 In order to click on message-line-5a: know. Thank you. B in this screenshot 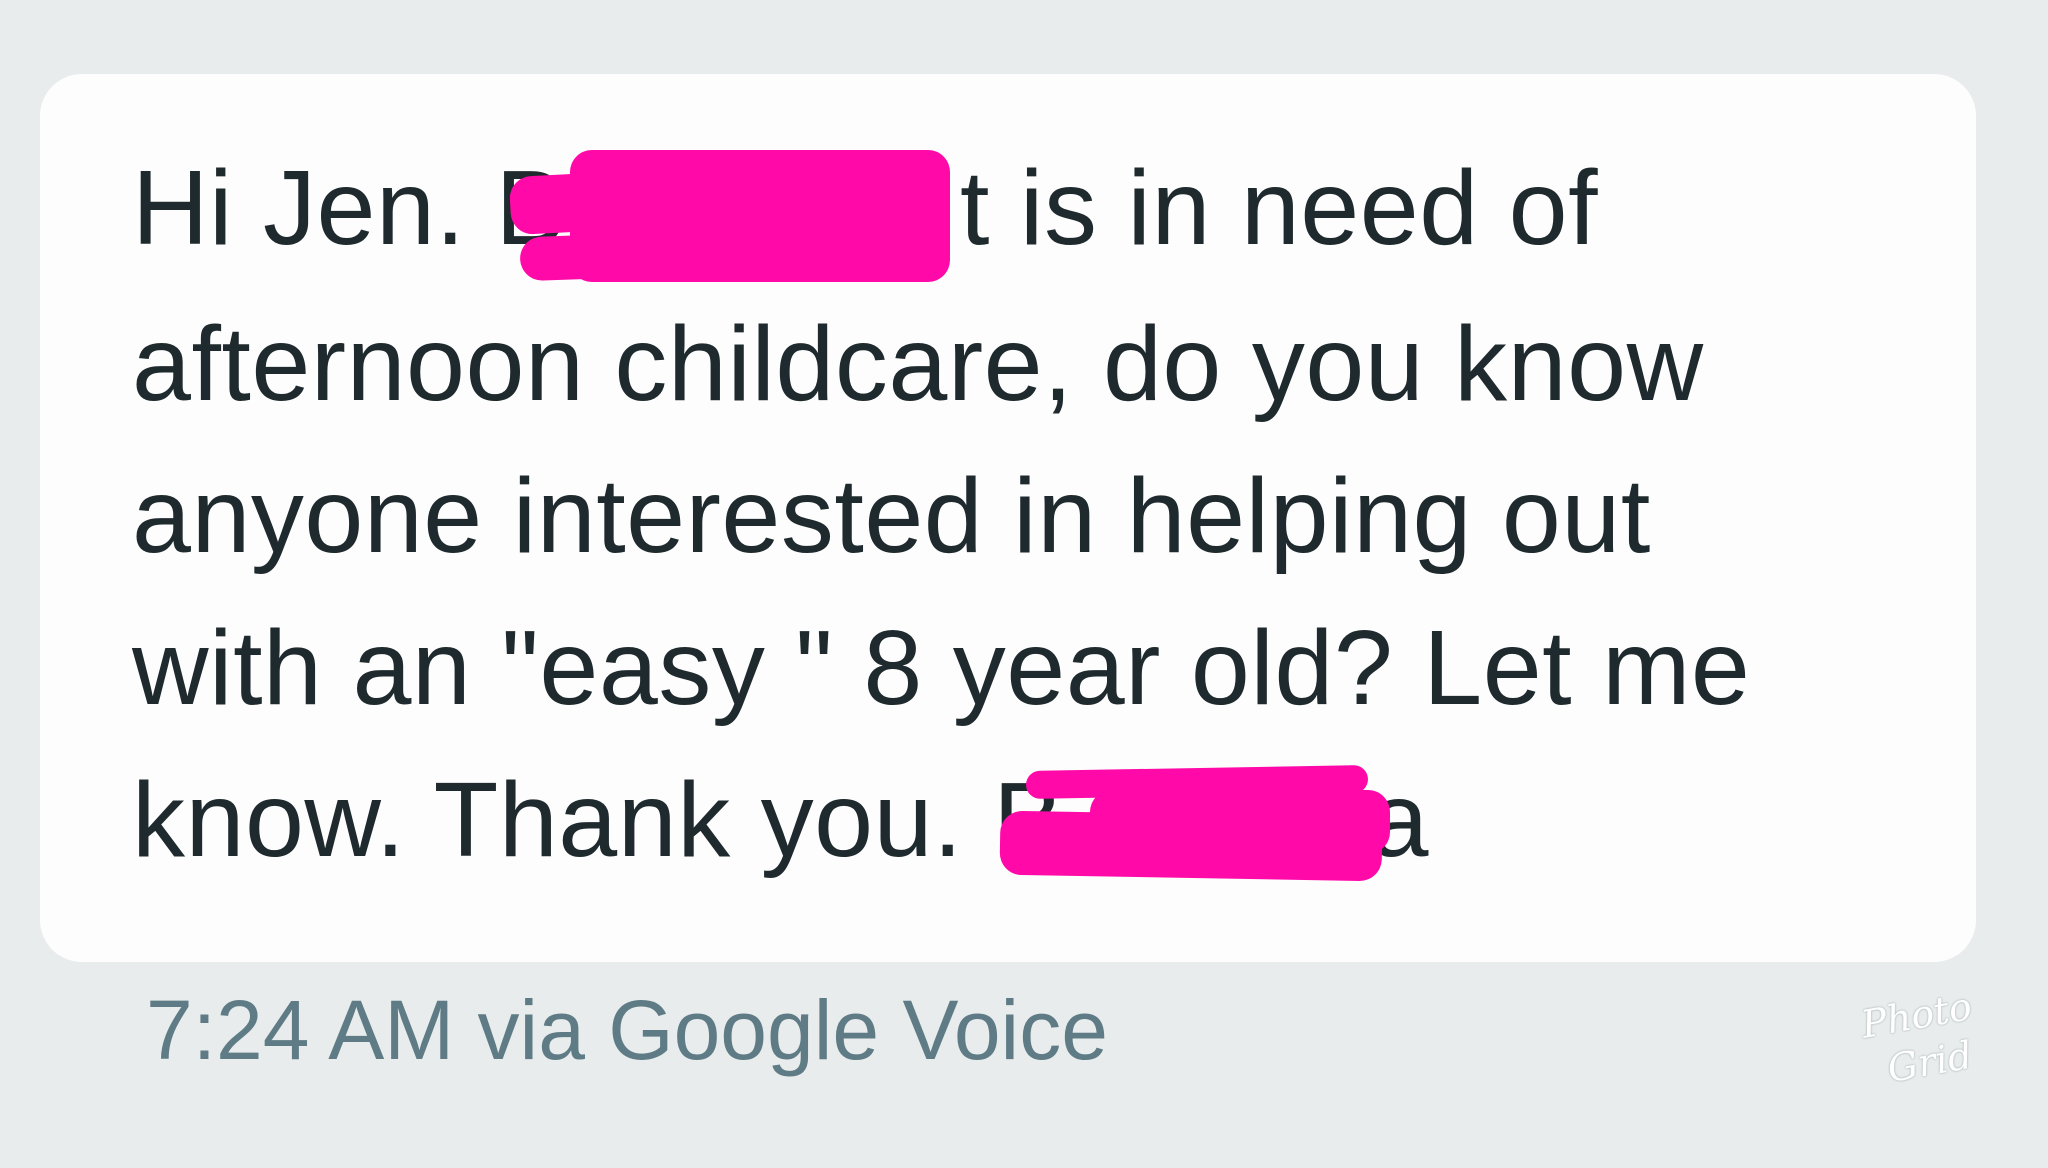, I will do `click(598, 820)`.